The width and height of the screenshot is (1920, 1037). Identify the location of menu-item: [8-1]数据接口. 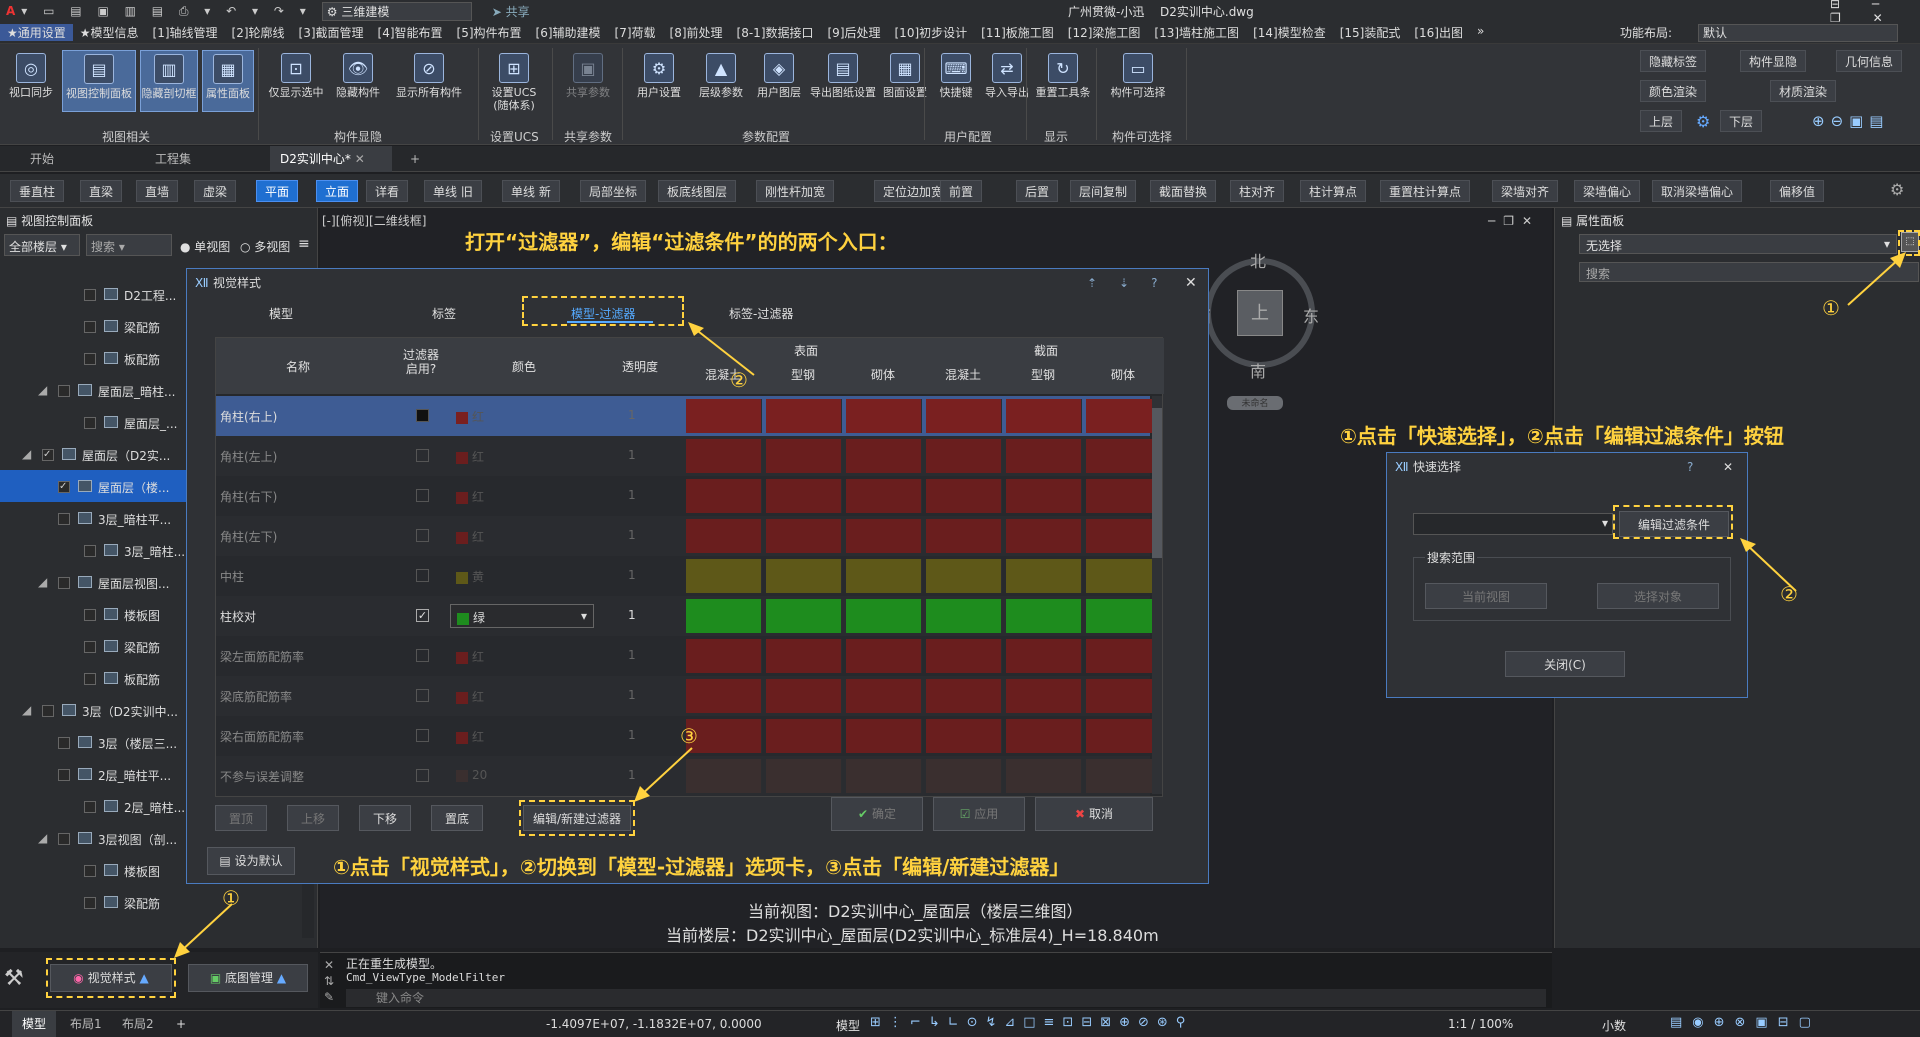
(775, 32).